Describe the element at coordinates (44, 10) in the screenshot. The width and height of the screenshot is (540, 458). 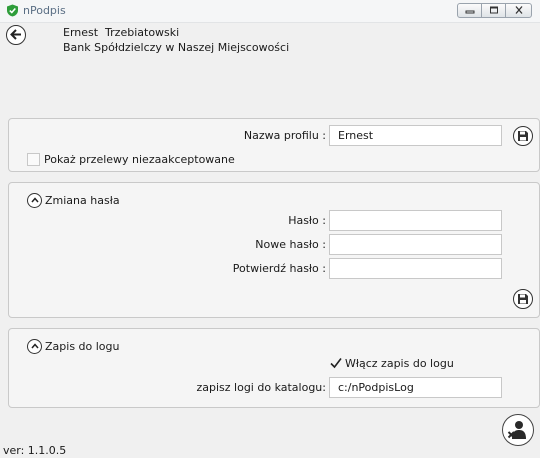
I see `window-title: nPodpis` at that location.